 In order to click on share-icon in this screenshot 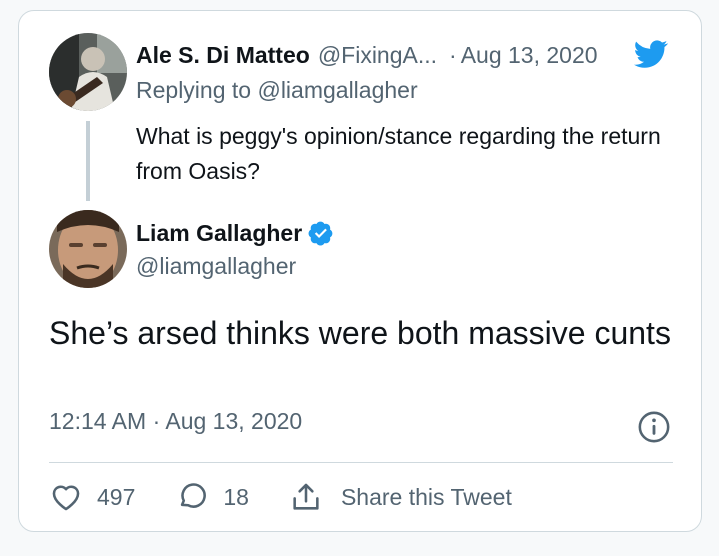, I will do `click(306, 496)`.